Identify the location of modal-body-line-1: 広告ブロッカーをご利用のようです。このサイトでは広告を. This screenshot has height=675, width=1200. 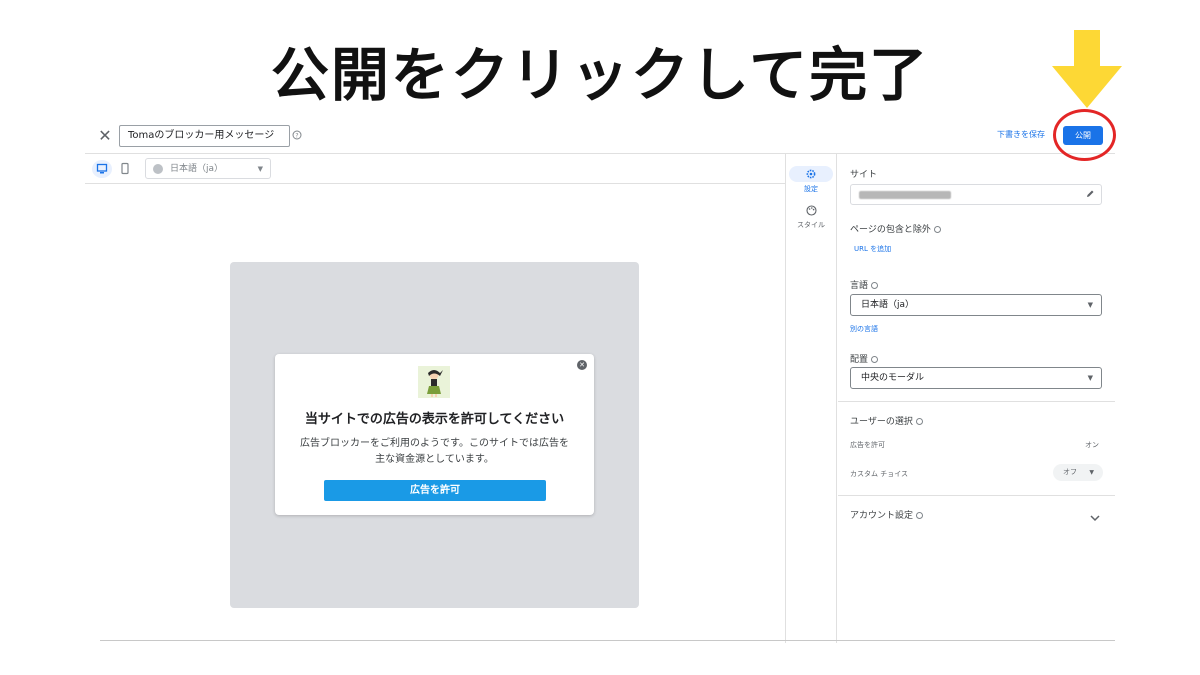
(434, 443).